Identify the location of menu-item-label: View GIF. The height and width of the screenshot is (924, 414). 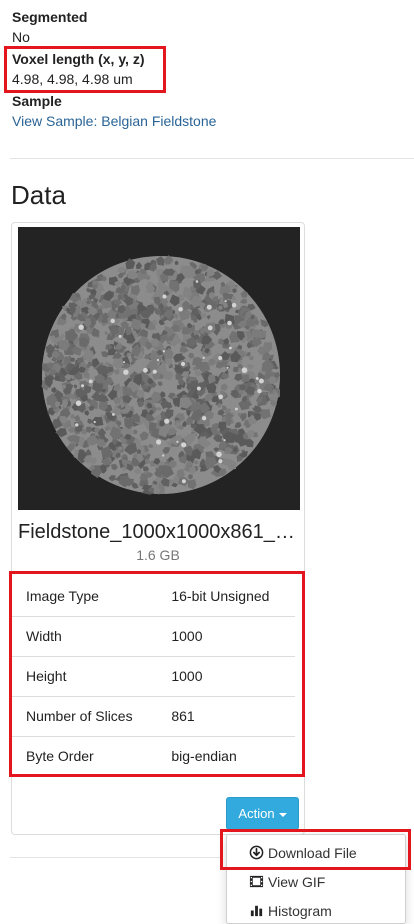
(297, 882).